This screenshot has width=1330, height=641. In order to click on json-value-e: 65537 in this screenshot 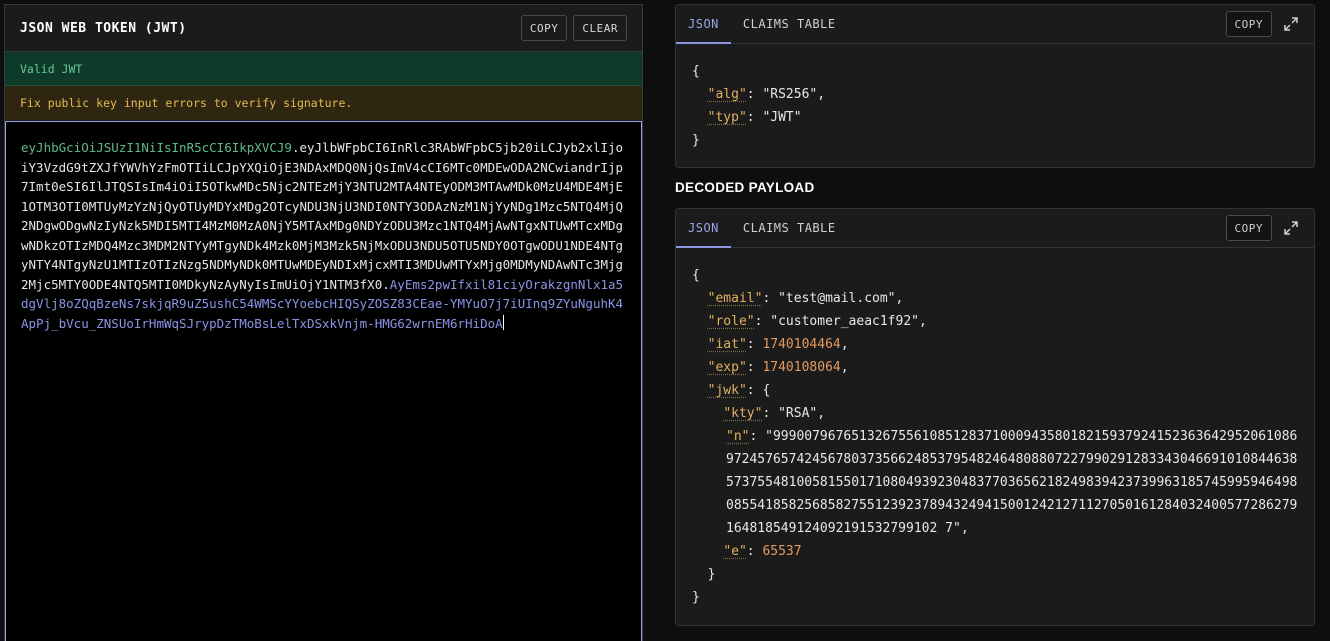, I will do `click(782, 551)`.